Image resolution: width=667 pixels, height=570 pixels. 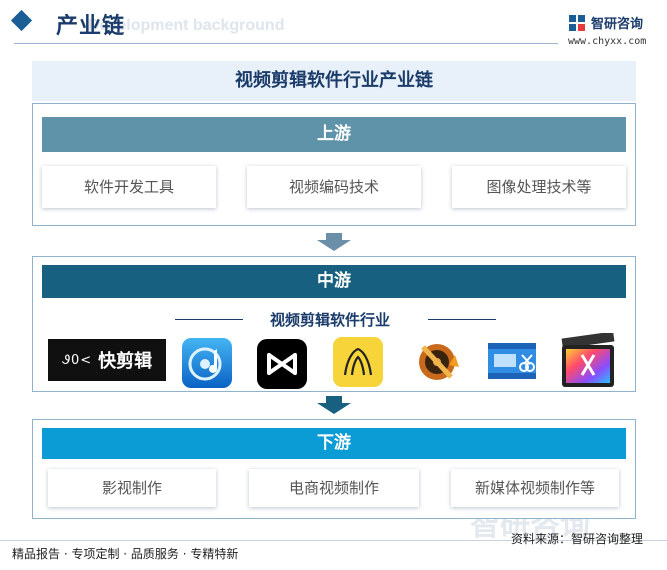 What do you see at coordinates (512, 361) in the screenshot?
I see `video-scissors-app-logo` at bounding box center [512, 361].